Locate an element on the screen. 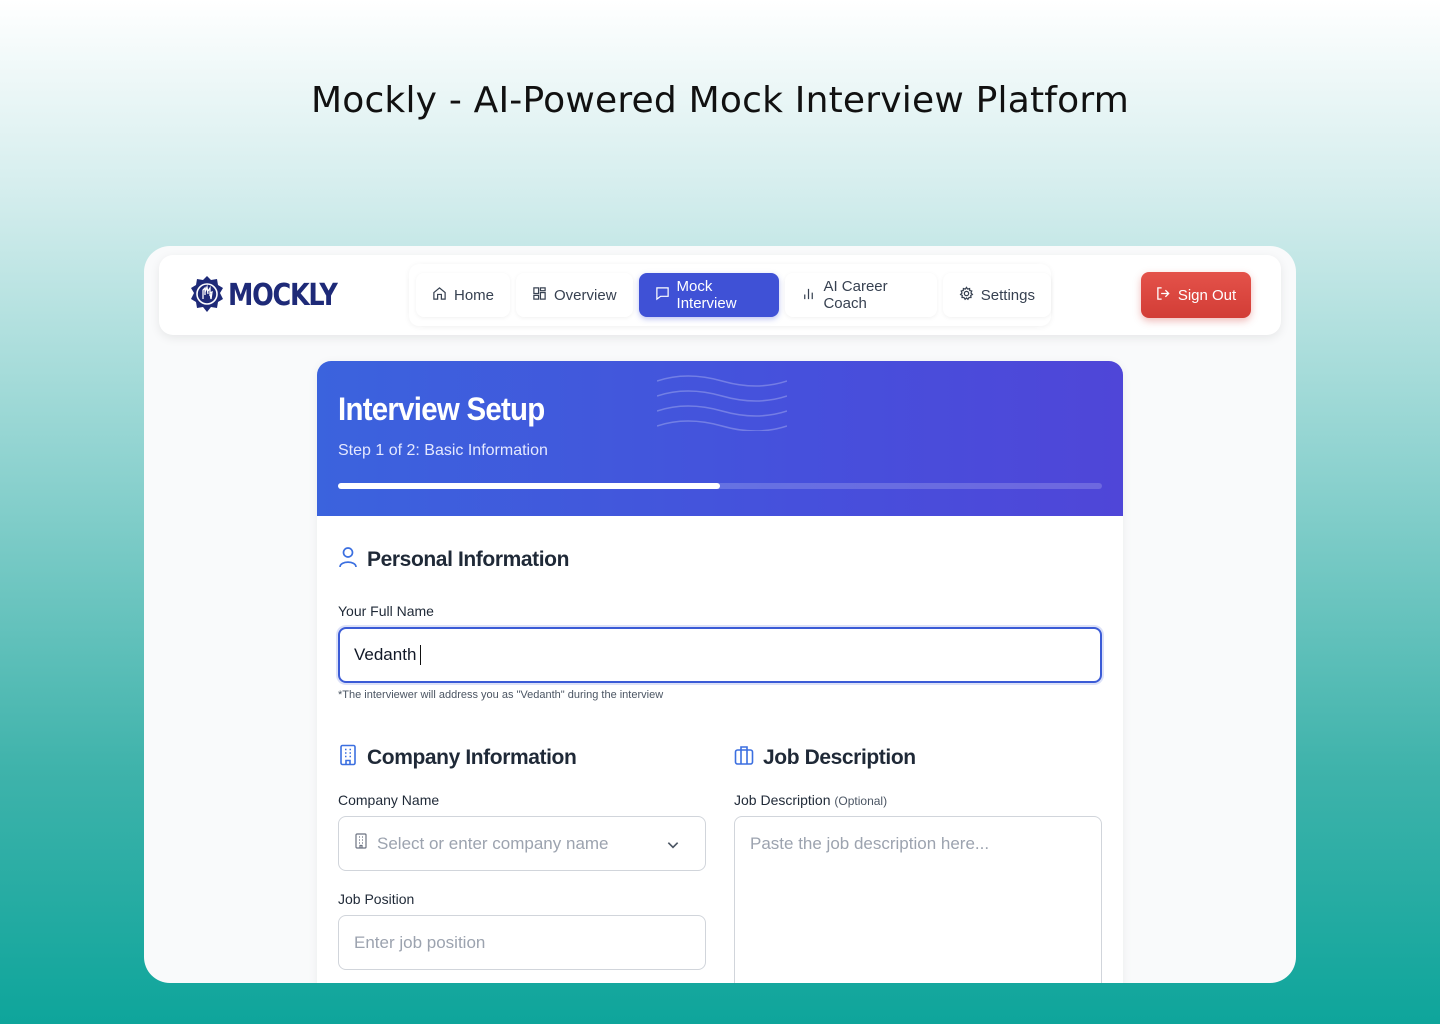  brand-logo: MOCKLY is located at coordinates (273, 295).